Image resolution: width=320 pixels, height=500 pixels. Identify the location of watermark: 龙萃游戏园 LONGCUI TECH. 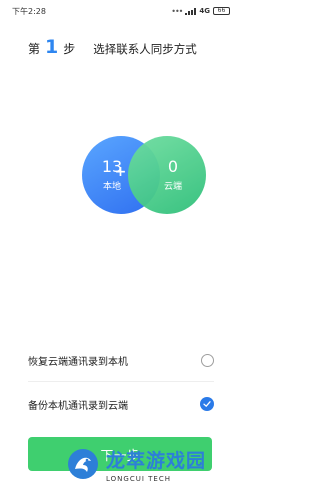
(153, 464).